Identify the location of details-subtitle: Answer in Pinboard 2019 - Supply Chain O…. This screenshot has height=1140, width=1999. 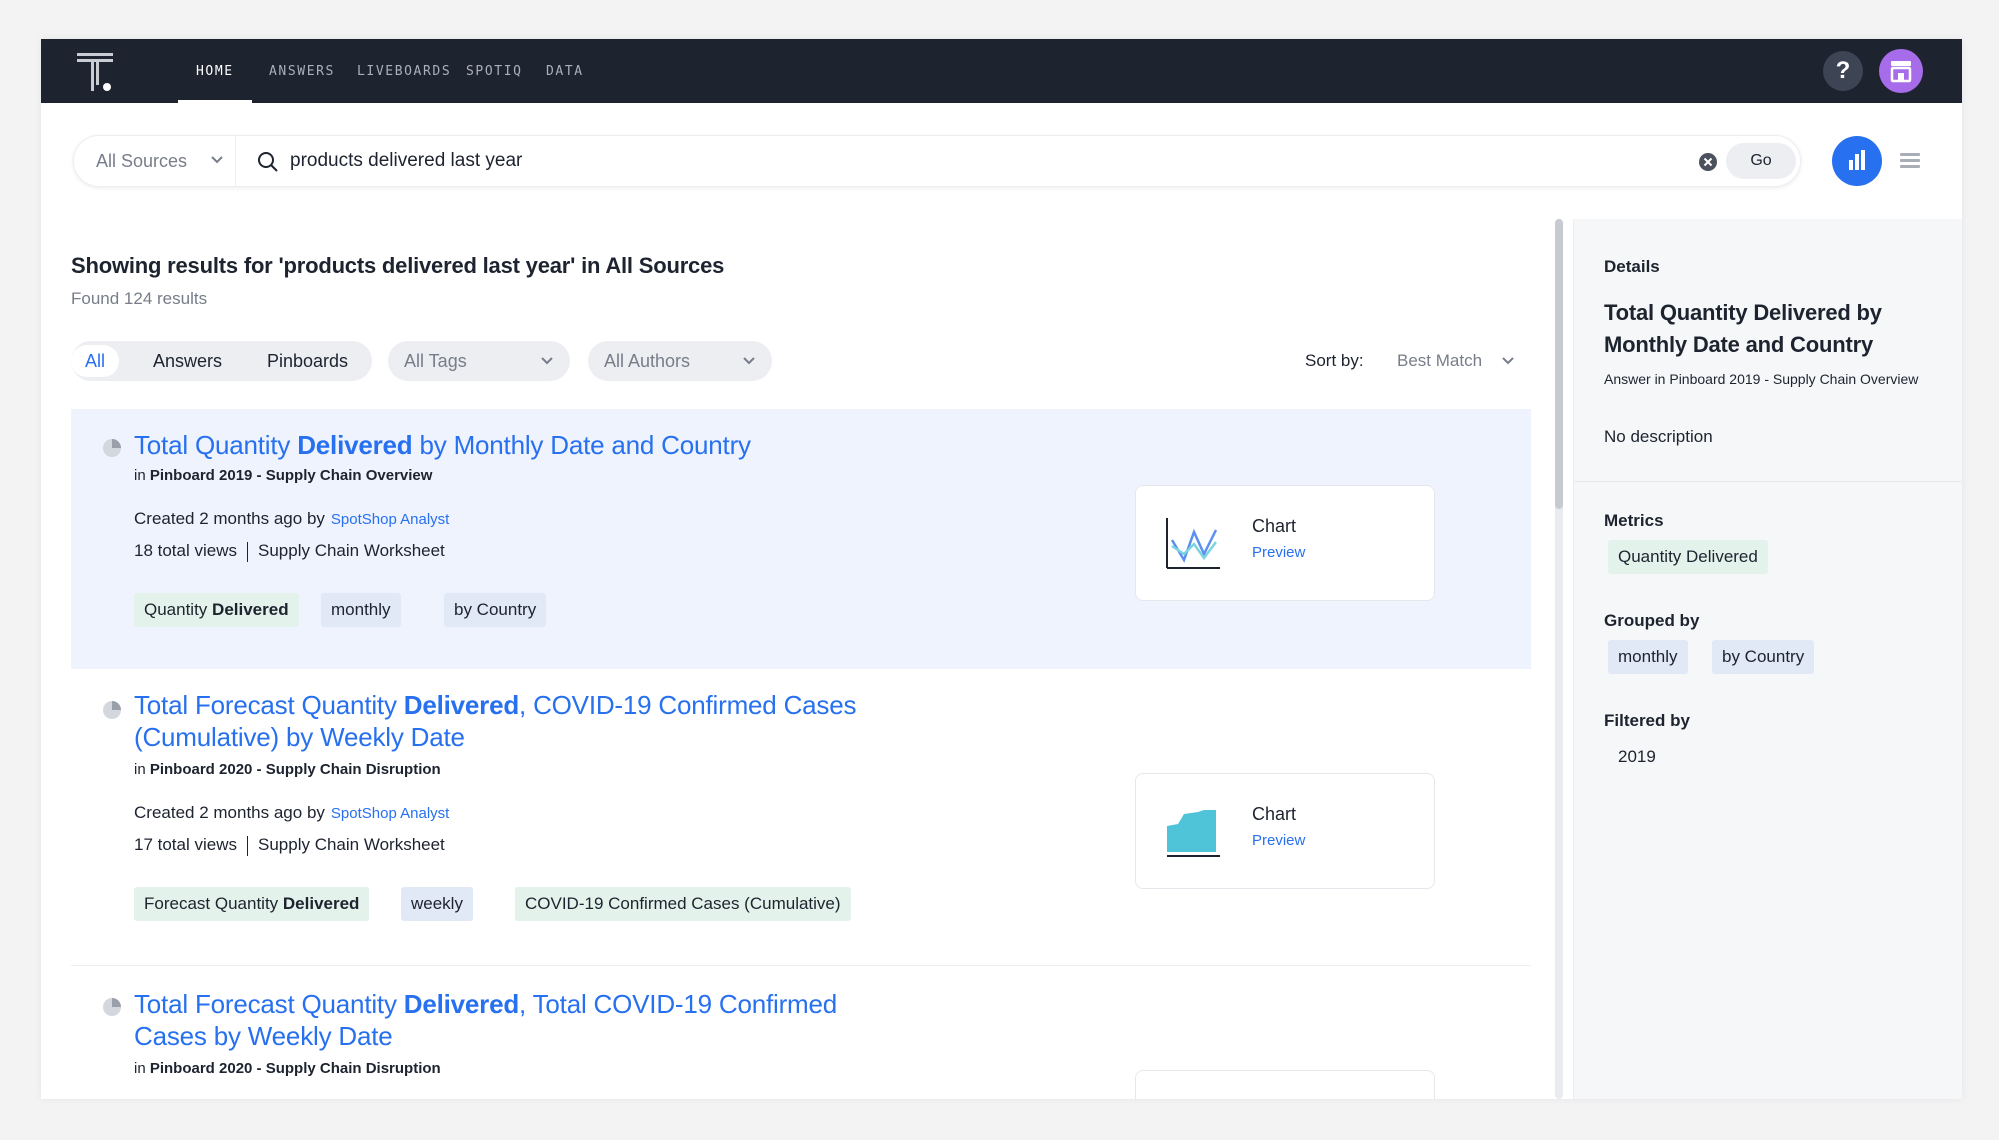
(1761, 379).